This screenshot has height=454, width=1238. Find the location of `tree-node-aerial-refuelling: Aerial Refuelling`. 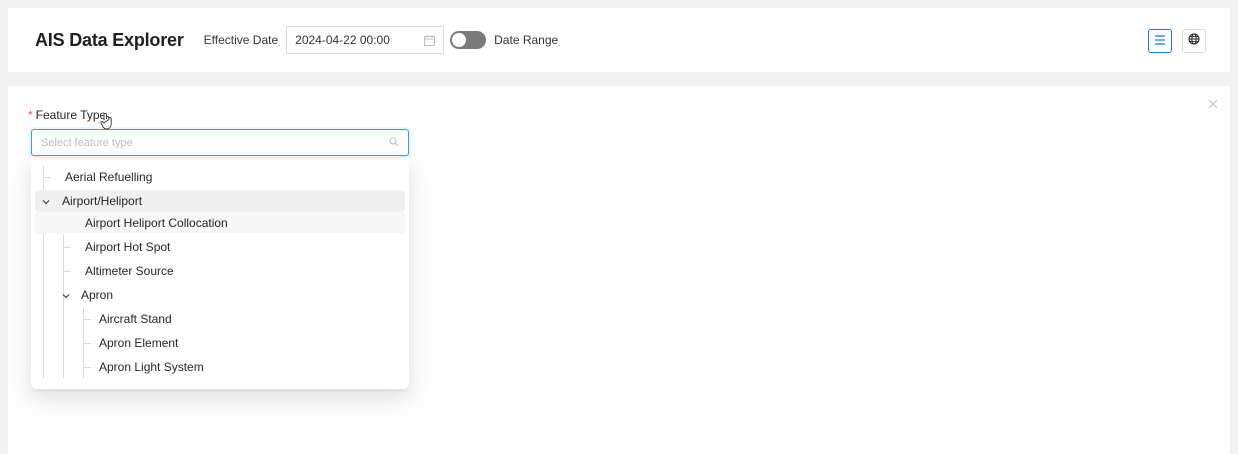

tree-node-aerial-refuelling: Aerial Refuelling is located at coordinates (220, 177).